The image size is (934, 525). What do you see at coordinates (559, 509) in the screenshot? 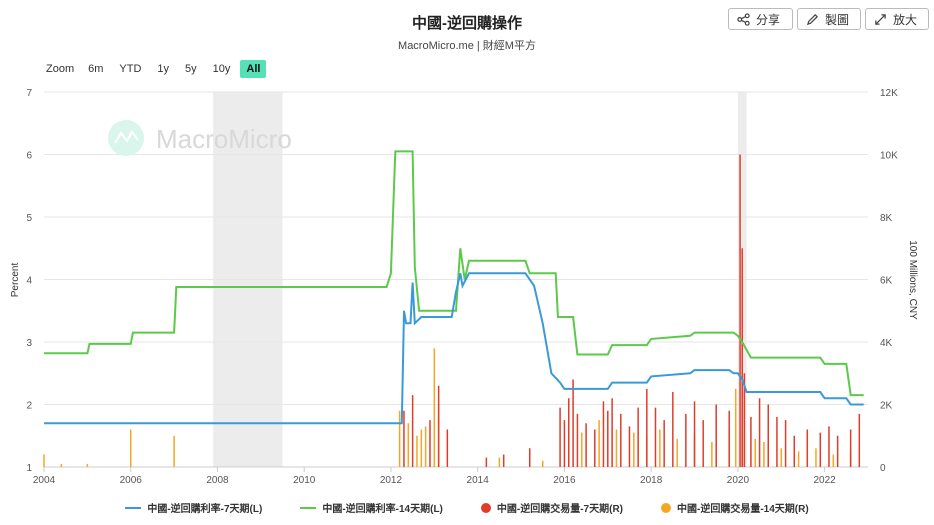
I see `legend-label-vol7: 中國-逆回購交易量-7天期(R)` at bounding box center [559, 509].